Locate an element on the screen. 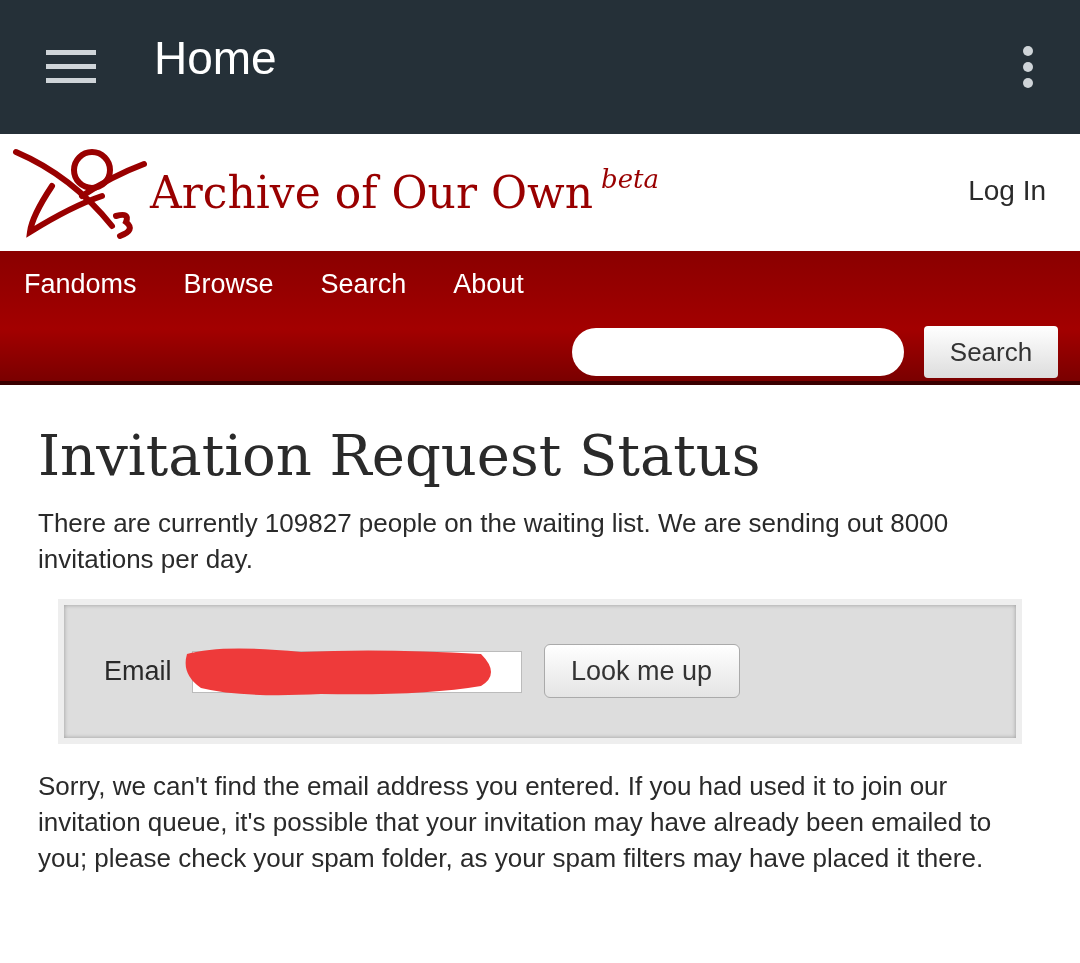 The image size is (1080, 963). nav-link: Fandoms is located at coordinates (80, 284).